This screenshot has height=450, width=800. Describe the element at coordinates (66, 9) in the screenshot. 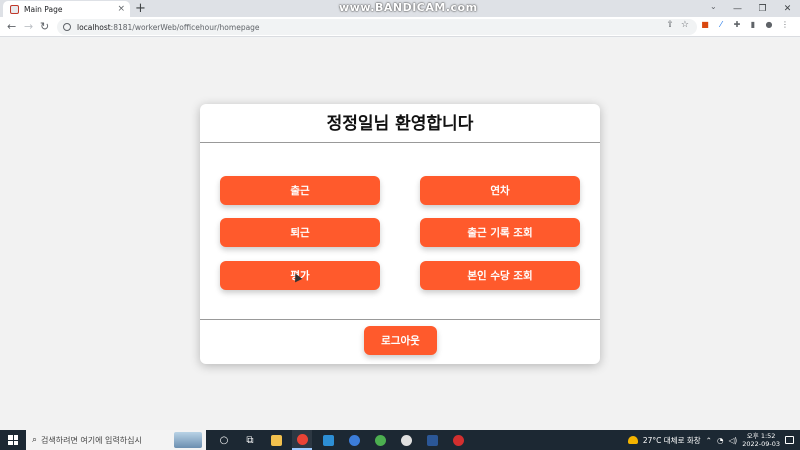

I see `browser-tab: Main Page ×` at that location.